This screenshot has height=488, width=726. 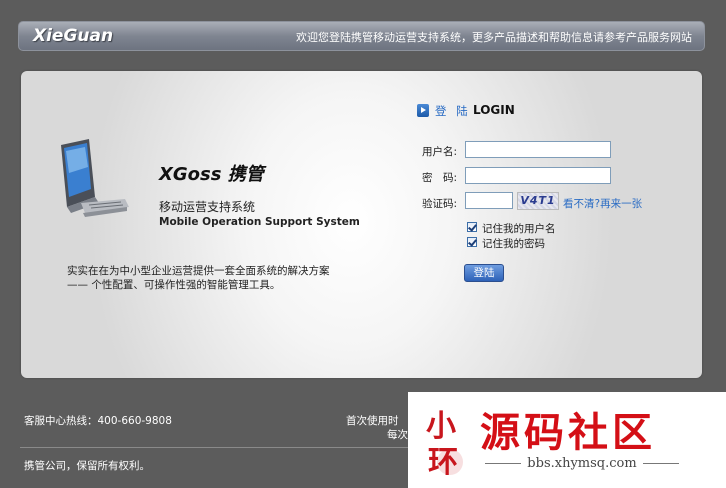 I want to click on password-input, so click(x=538, y=175).